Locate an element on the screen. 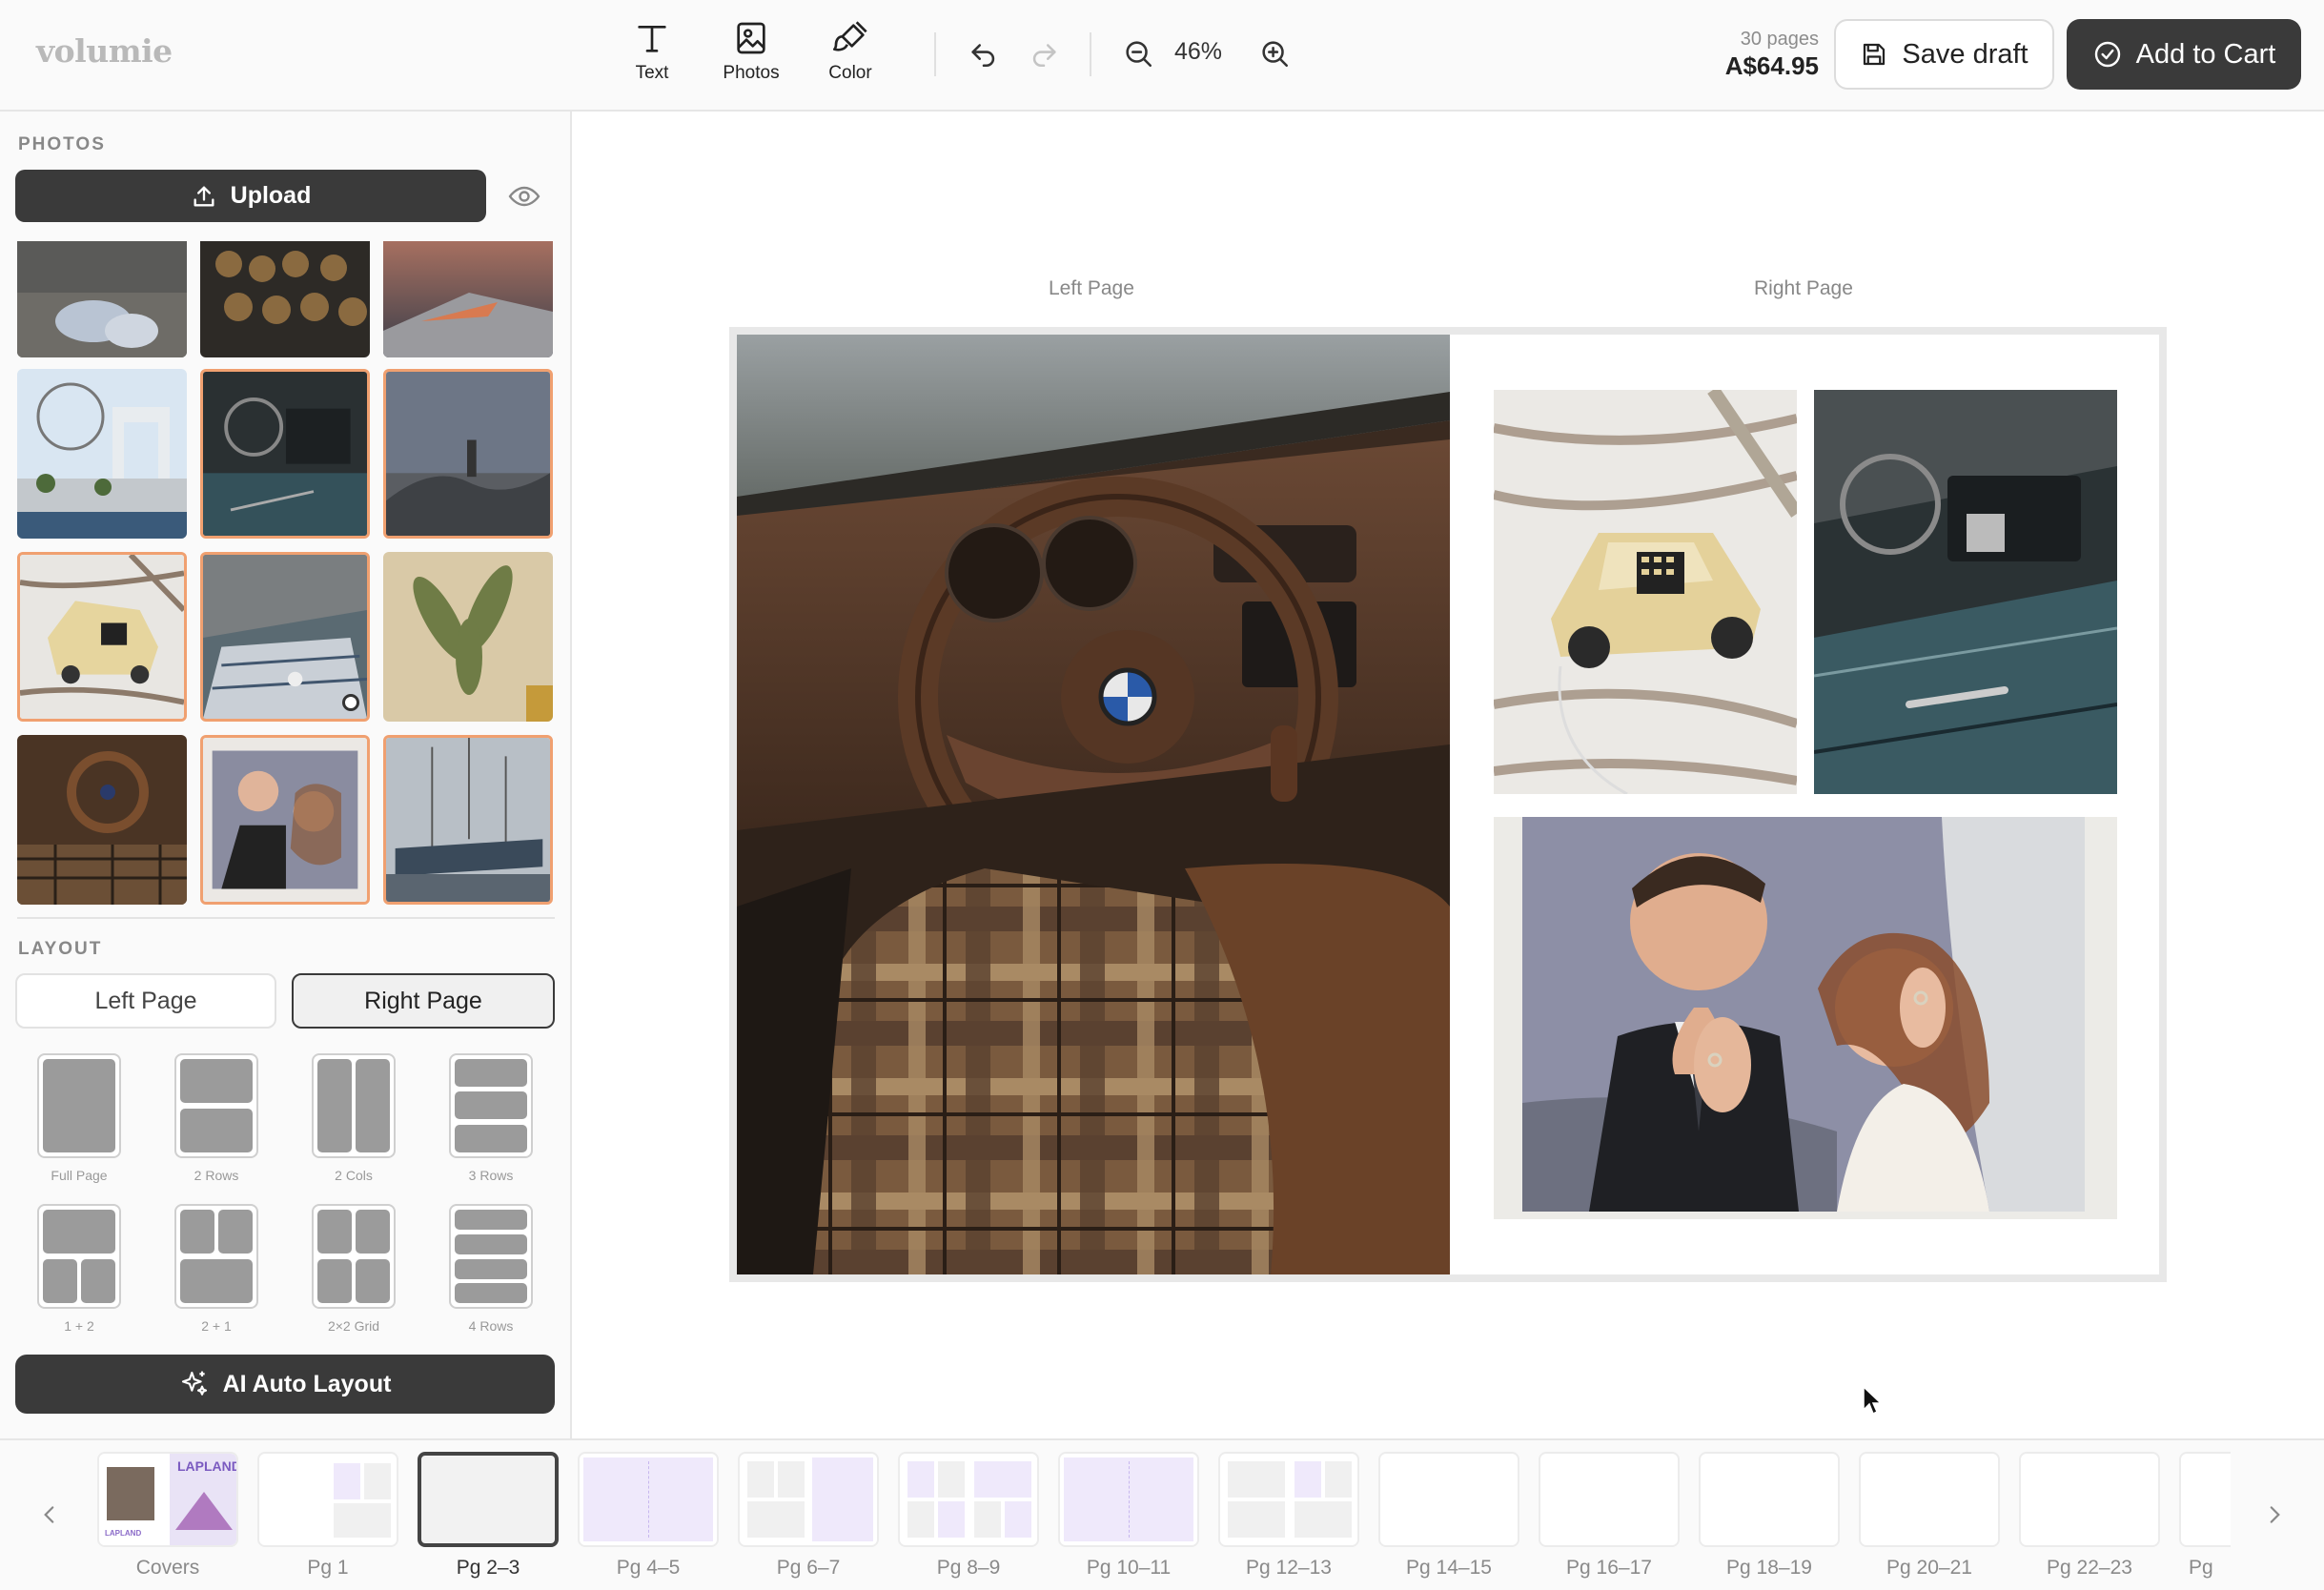  photos-tool-label: Photos is located at coordinates (751, 73).